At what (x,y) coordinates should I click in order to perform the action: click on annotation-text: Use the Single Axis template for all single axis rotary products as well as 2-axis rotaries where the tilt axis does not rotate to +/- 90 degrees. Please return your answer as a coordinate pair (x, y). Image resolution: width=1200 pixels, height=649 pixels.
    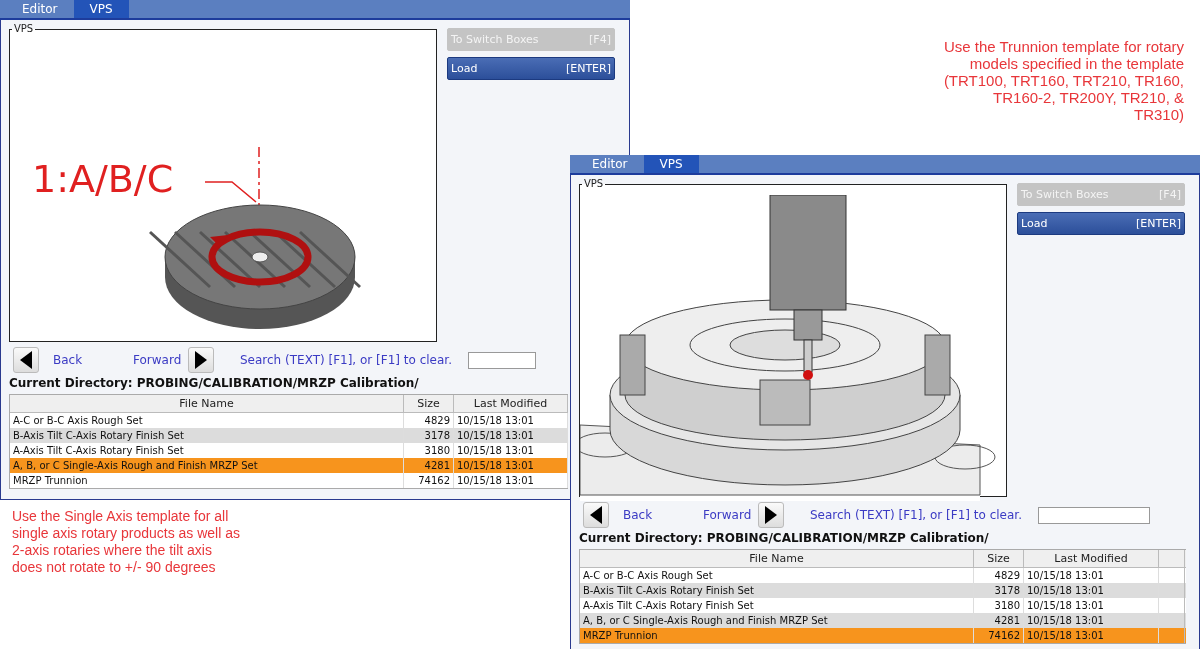
    Looking at the image, I should click on (126, 542).